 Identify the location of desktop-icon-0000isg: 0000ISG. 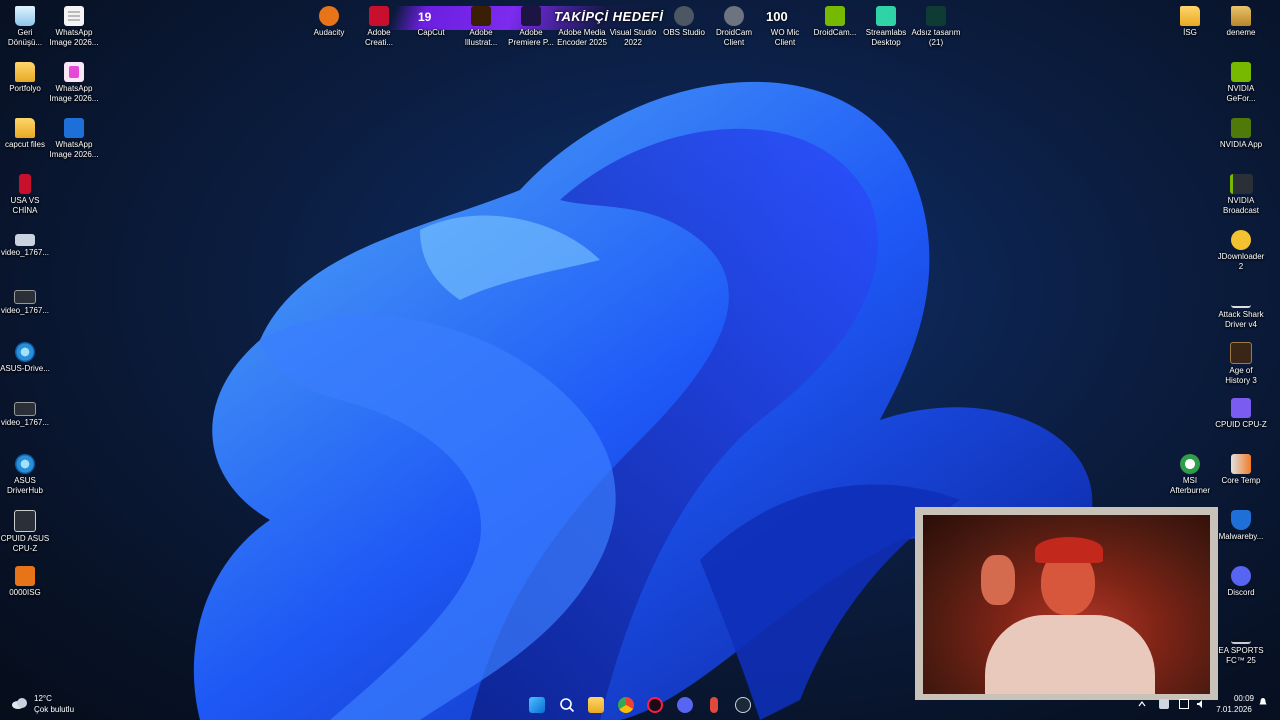
(26, 580).